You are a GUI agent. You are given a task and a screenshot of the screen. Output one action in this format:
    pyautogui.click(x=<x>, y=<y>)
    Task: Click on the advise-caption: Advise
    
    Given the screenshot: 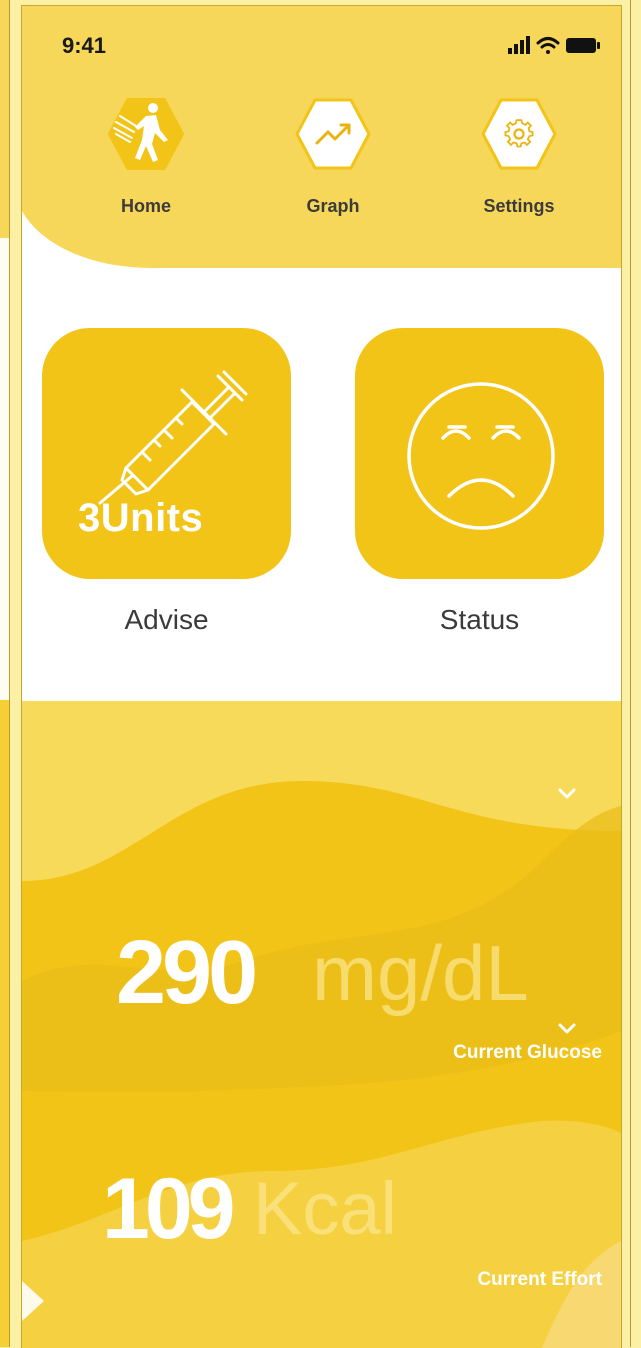 What is the action you would take?
    pyautogui.click(x=166, y=619)
    